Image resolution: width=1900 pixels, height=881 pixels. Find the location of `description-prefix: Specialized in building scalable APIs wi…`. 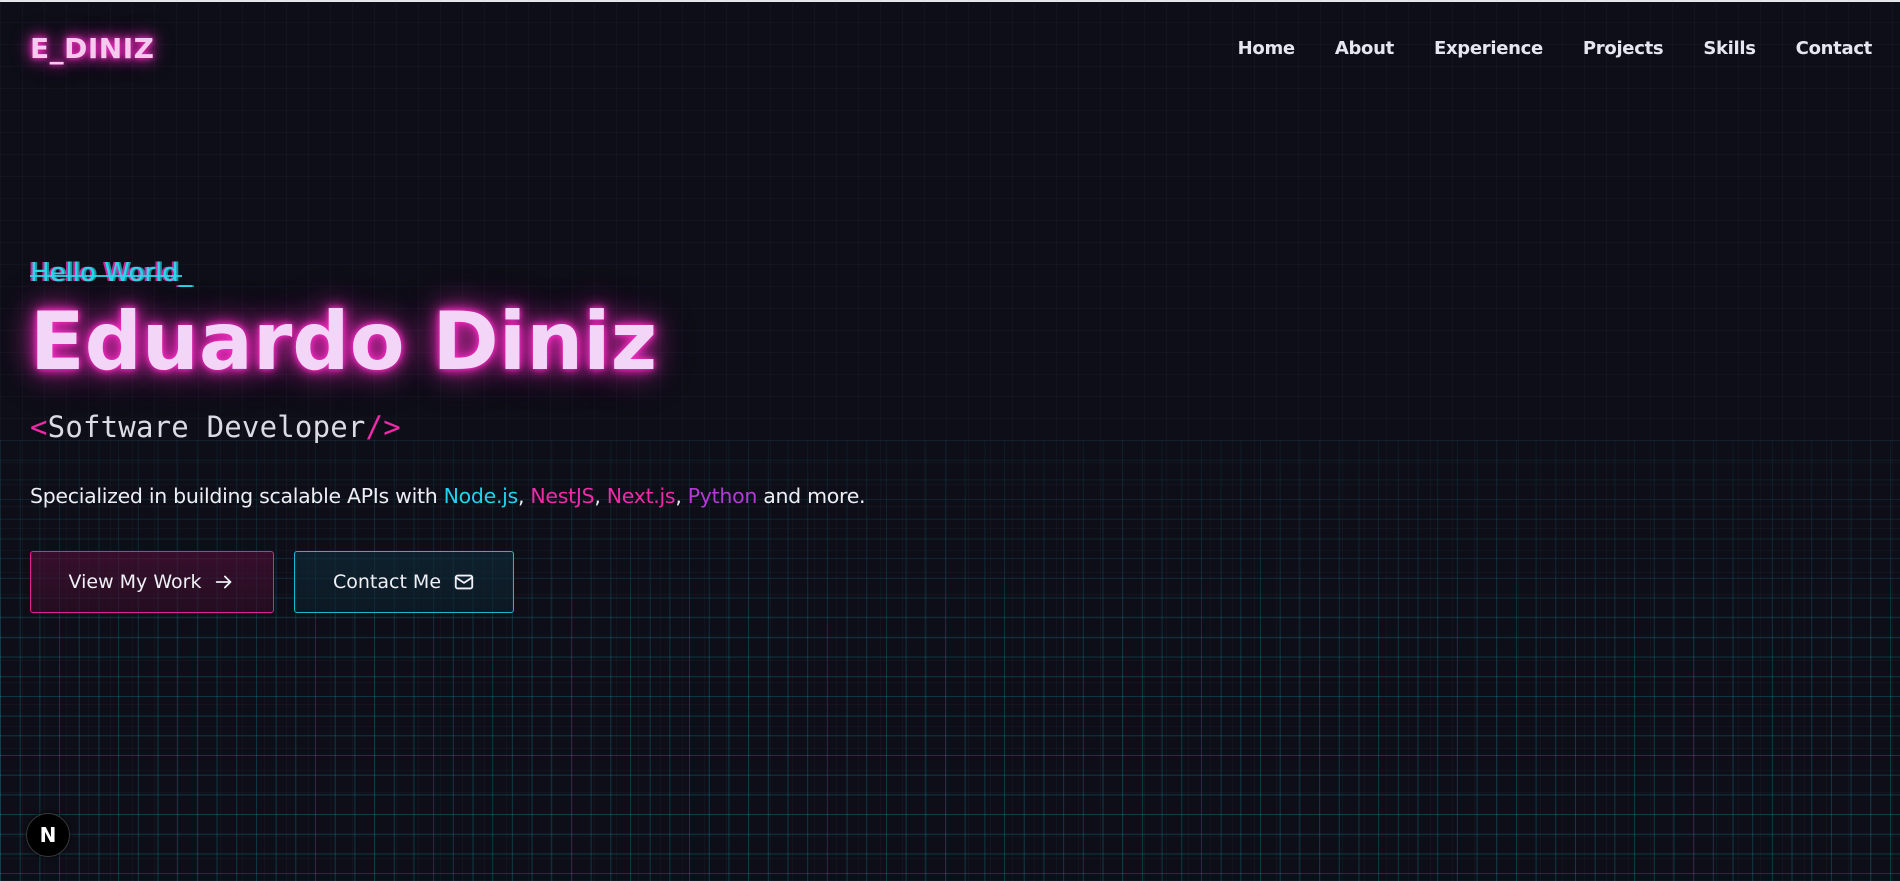

description-prefix: Specialized in building scalable APIs wi… is located at coordinates (237, 496).